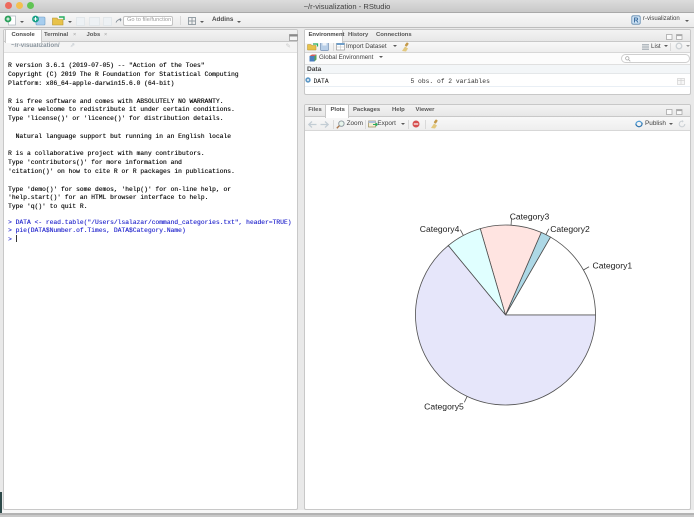 The image size is (694, 517). What do you see at coordinates (440, 229) in the screenshot?
I see `svg-text: Category4` at bounding box center [440, 229].